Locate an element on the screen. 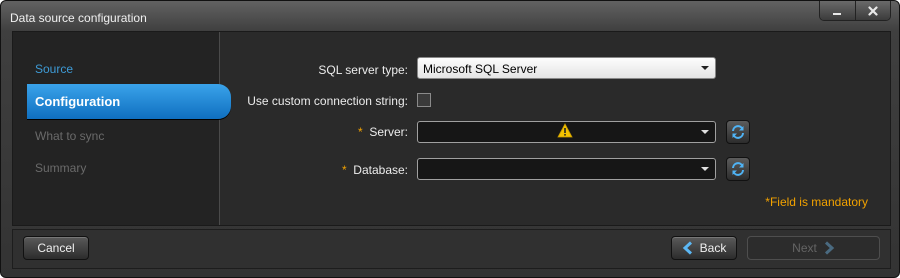  minimize-icon is located at coordinates (837, 13).